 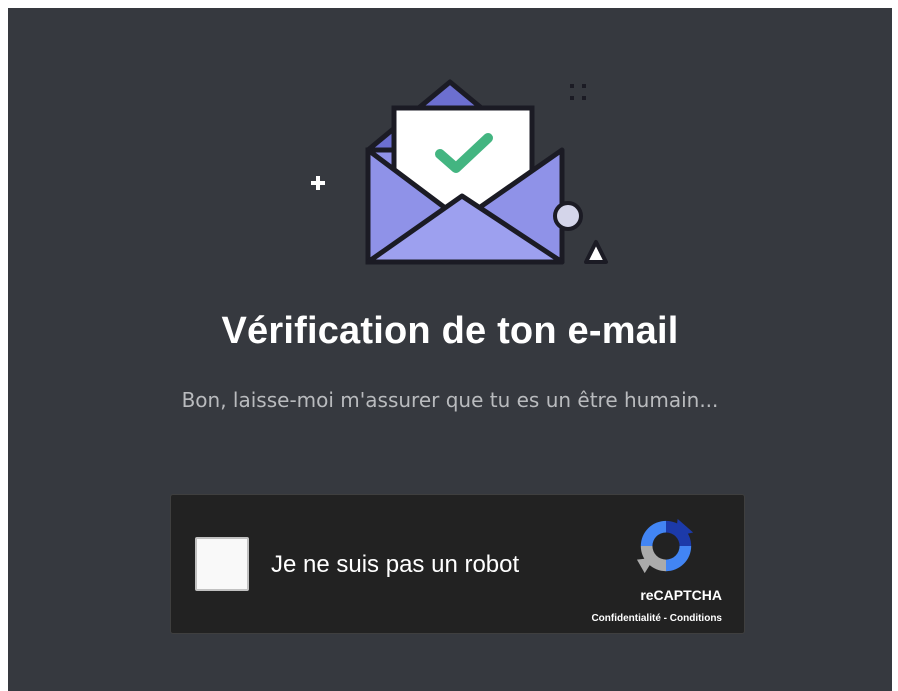 What do you see at coordinates (665, 546) in the screenshot?
I see `recaptcha-logo-icon` at bounding box center [665, 546].